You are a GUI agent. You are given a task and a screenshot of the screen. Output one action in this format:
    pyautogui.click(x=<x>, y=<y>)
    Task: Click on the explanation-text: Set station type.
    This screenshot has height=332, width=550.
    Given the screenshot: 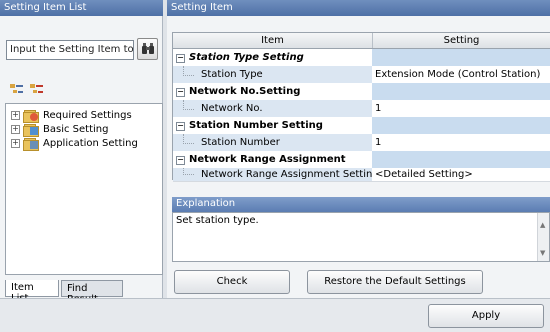 What is the action you would take?
    pyautogui.click(x=217, y=220)
    